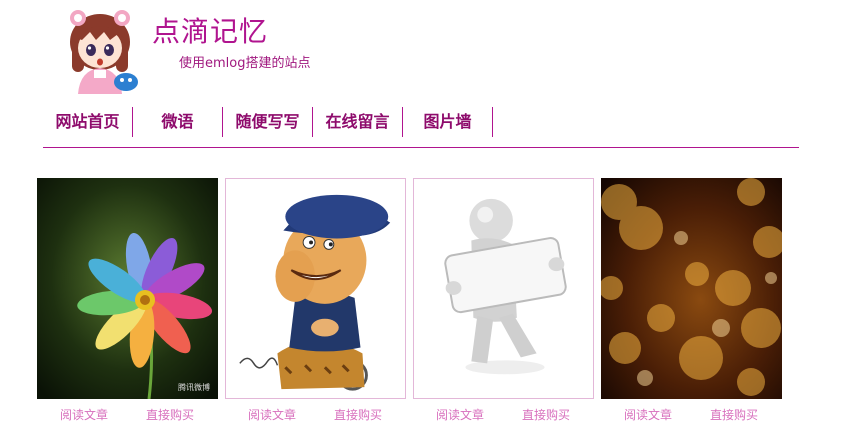  What do you see at coordinates (315, 288) in the screenshot?
I see `caricature-image` at bounding box center [315, 288].